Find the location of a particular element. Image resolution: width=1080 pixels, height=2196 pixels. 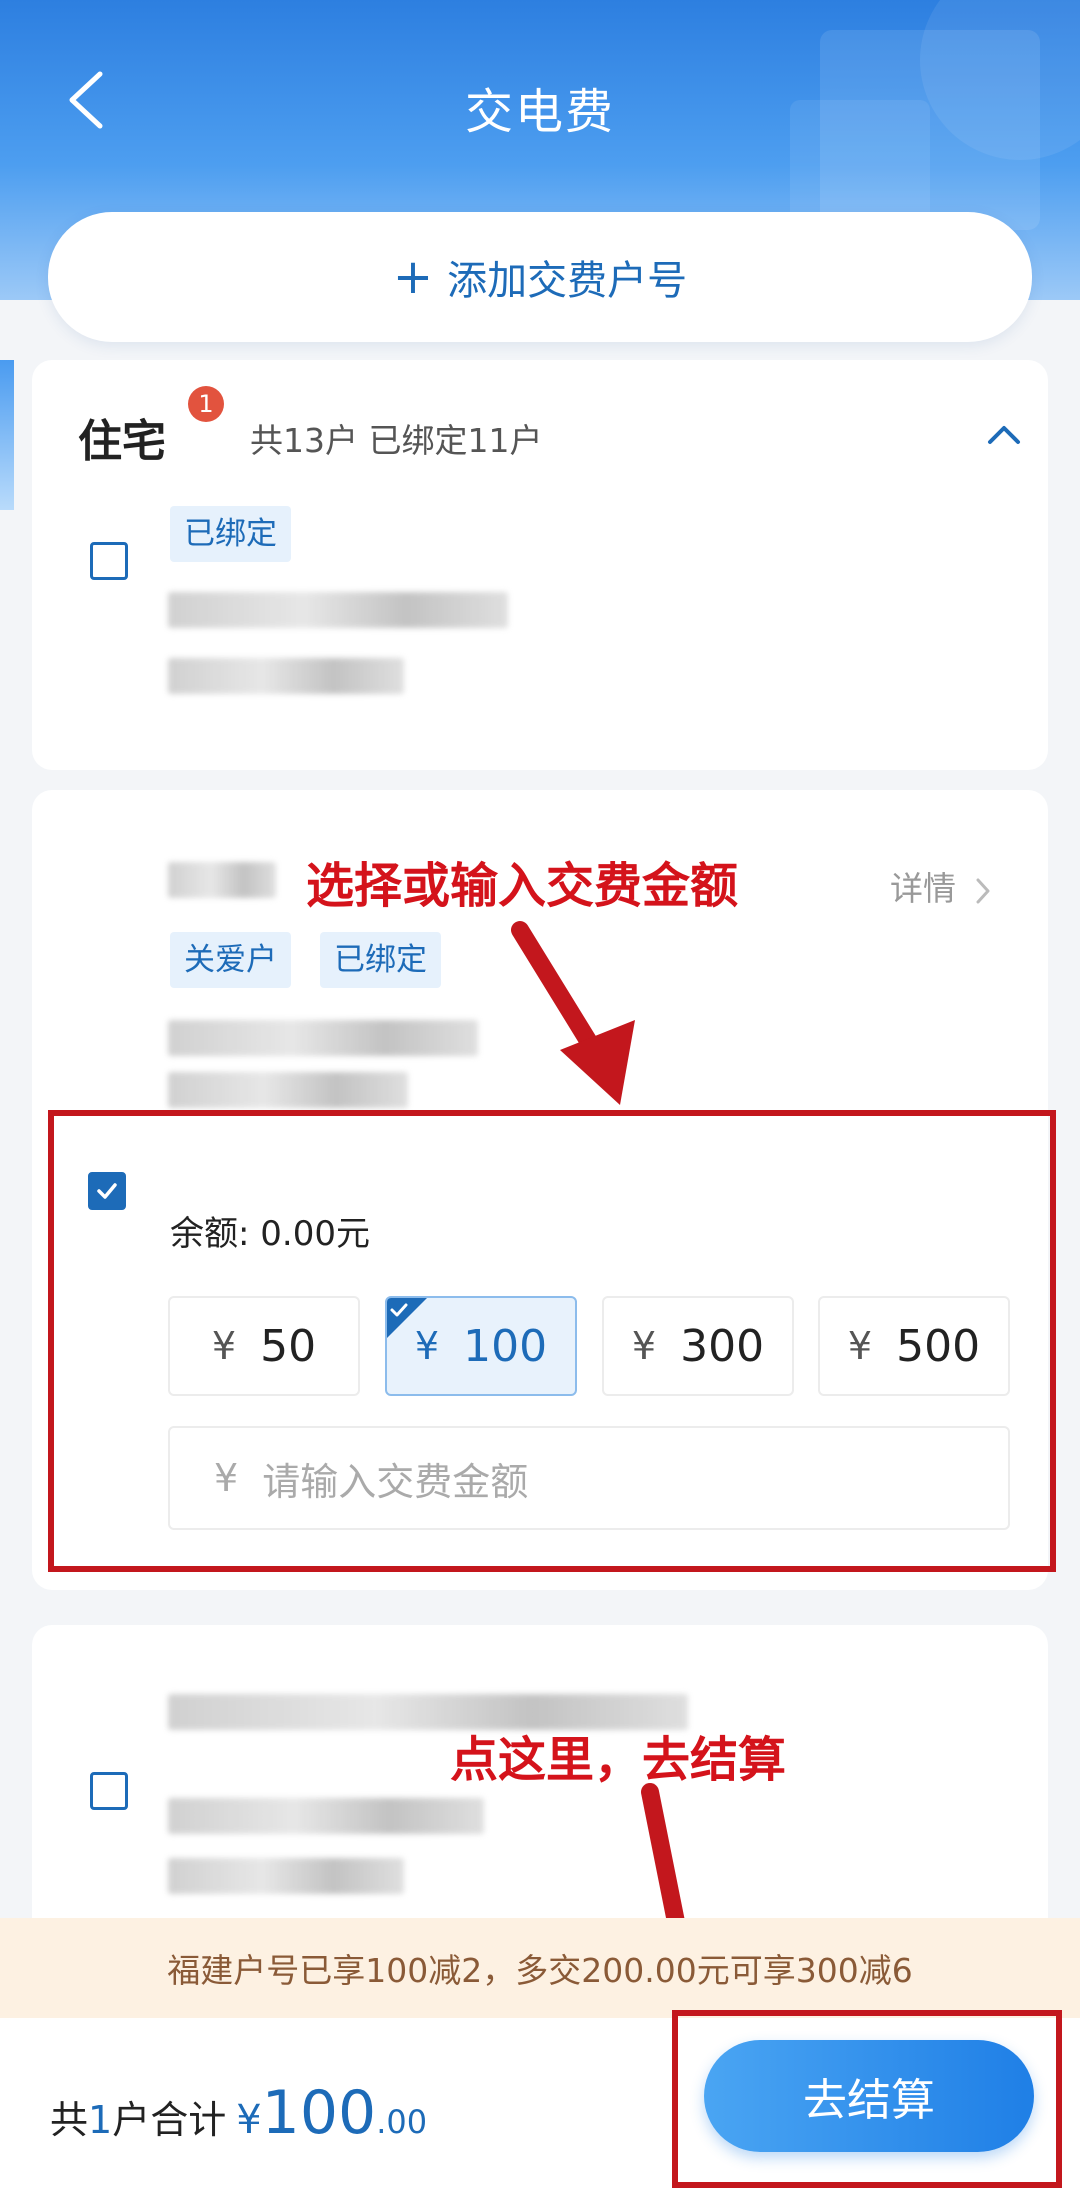

detail-link: 详情 is located at coordinates (941, 886).